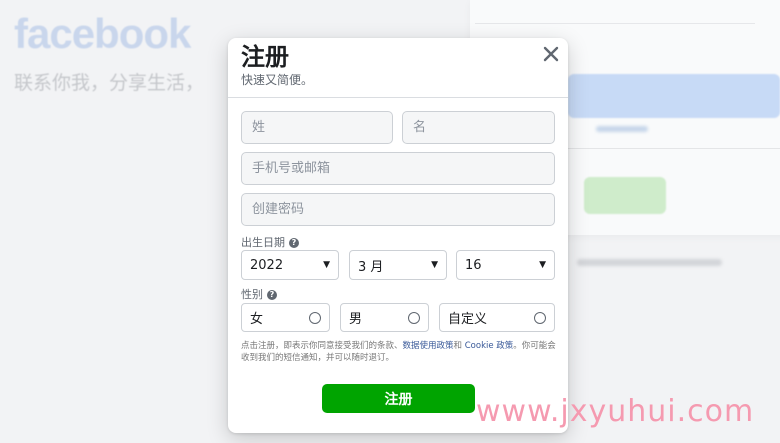  I want to click on last-name-input, so click(317, 127).